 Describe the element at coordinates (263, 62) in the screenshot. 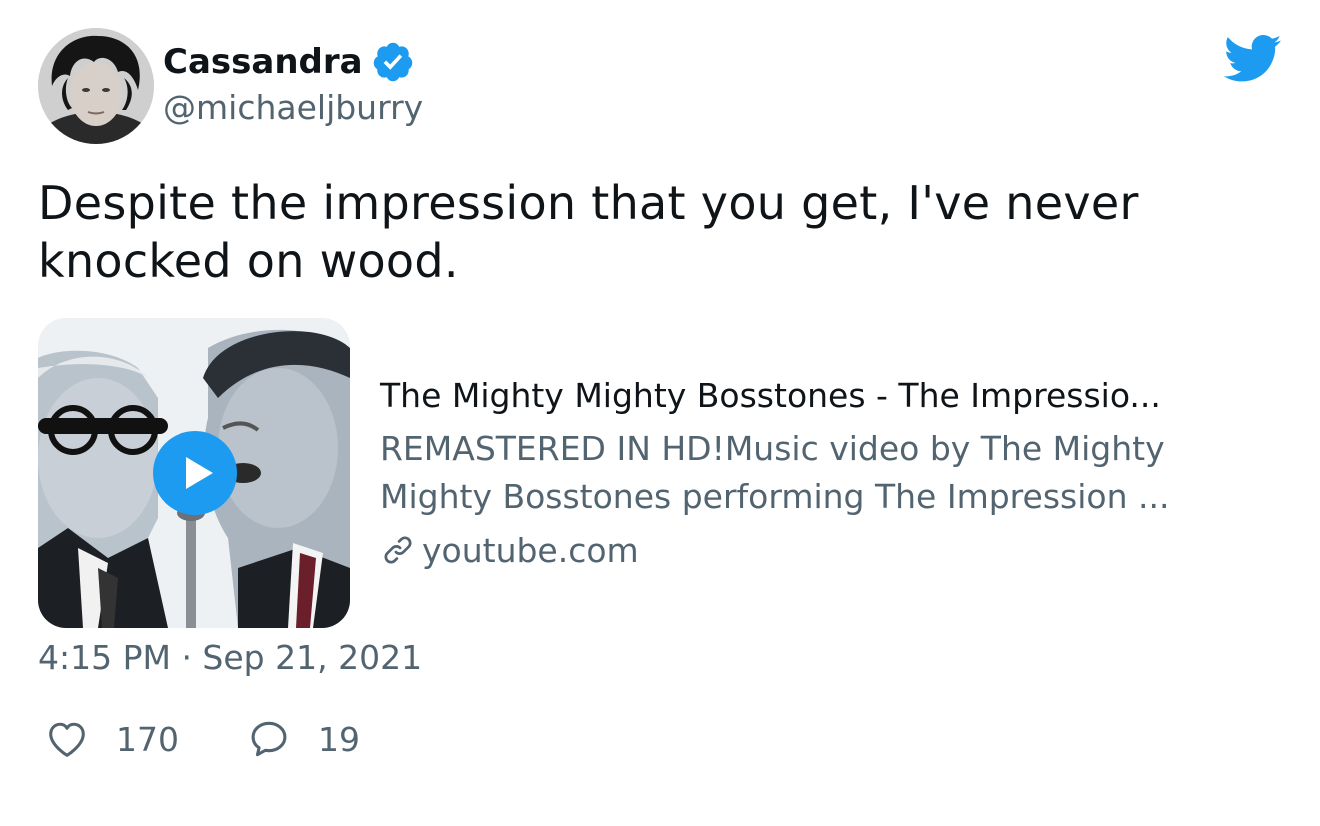

I see `author-name: Cassandra` at that location.